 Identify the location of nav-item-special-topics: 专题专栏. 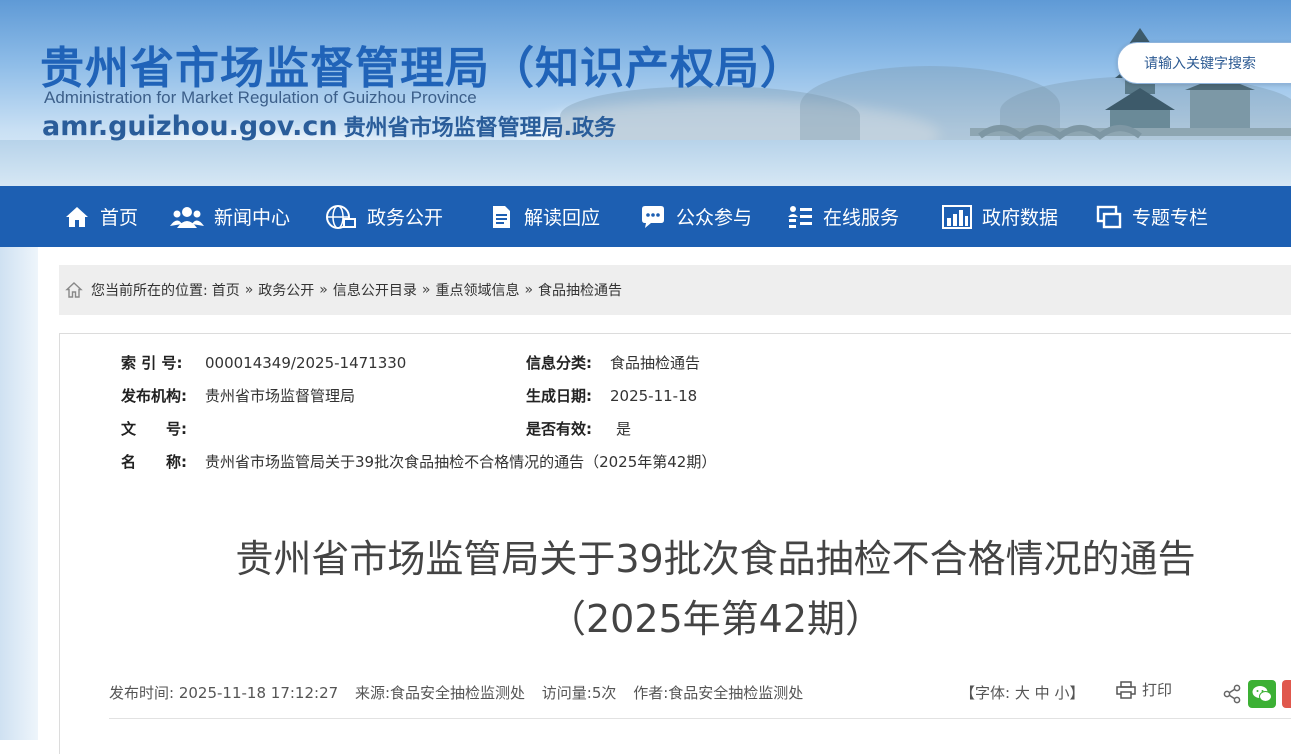
(1152, 216).